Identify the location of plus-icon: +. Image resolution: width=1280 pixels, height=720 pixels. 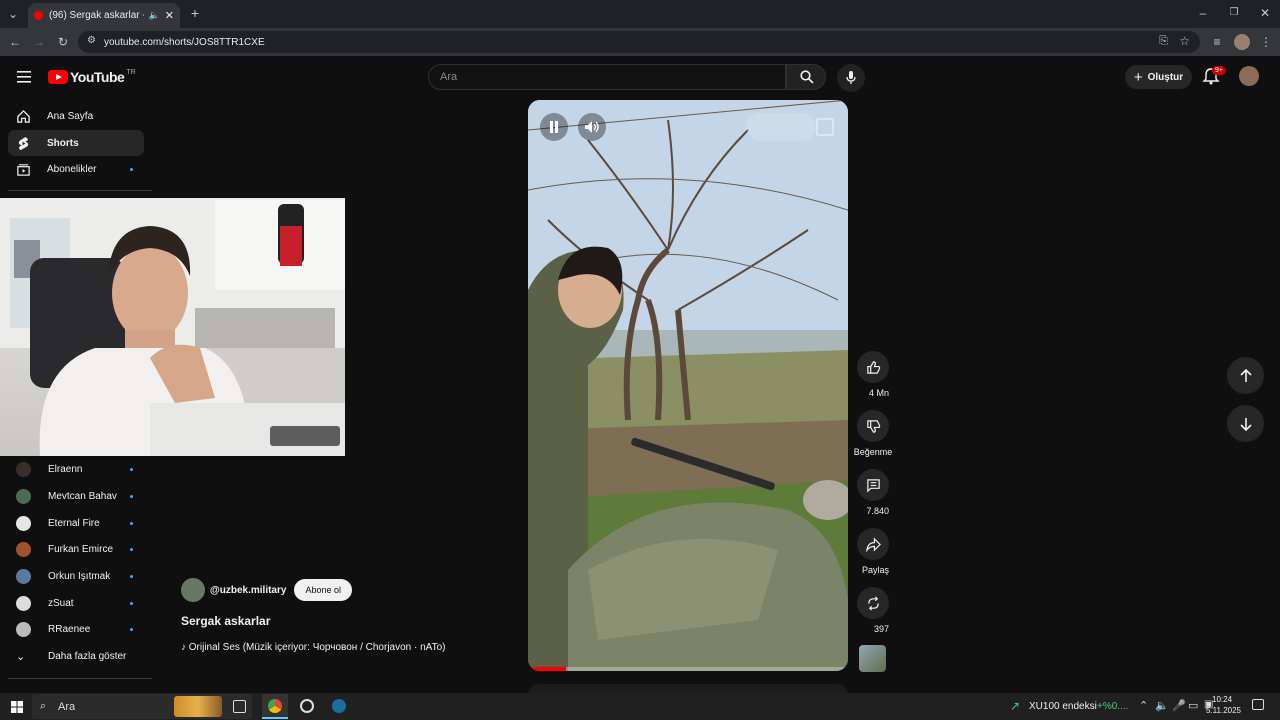
(1138, 77).